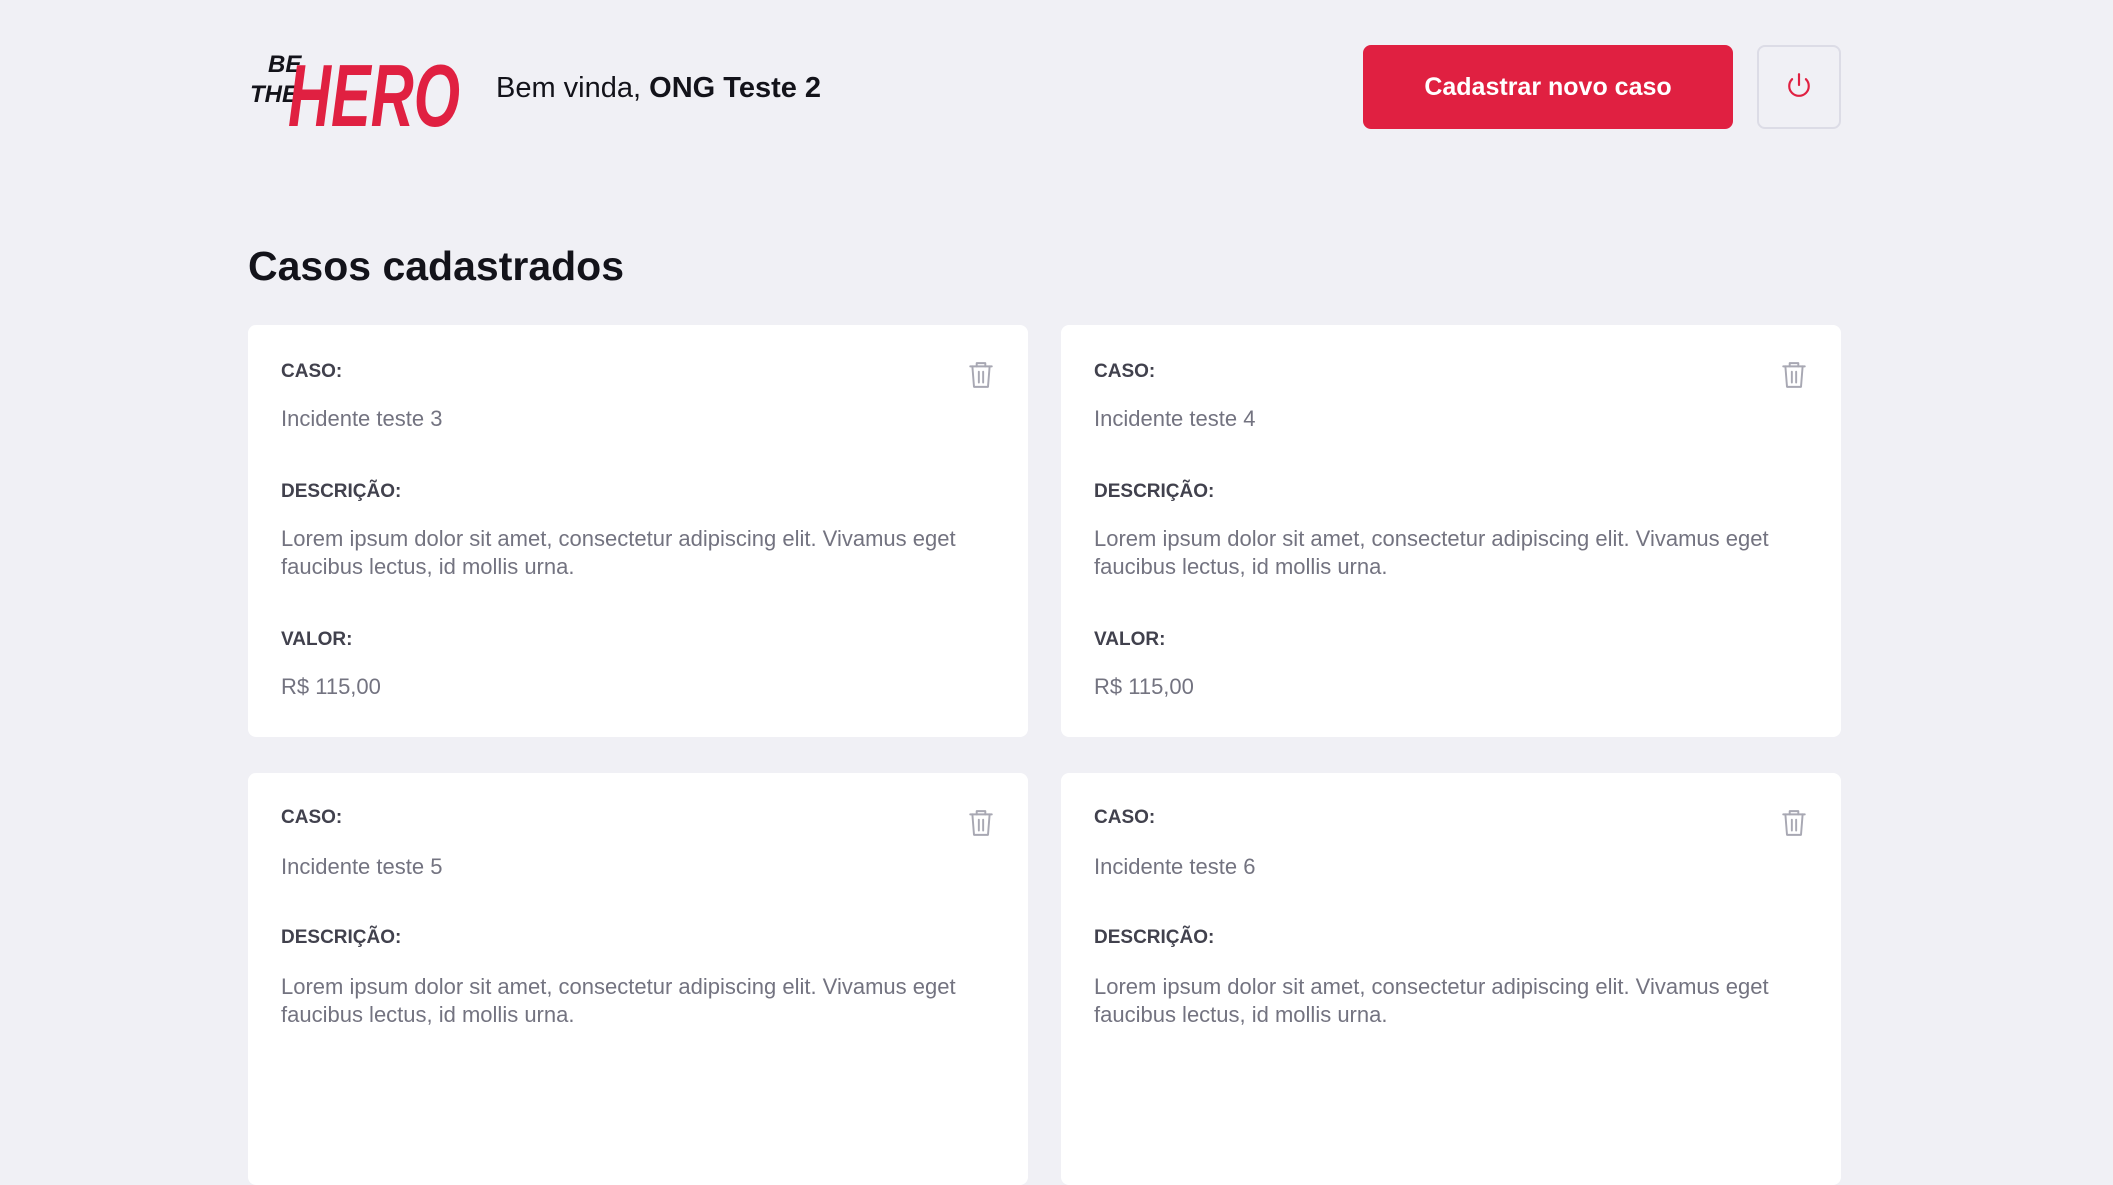 Image resolution: width=2113 pixels, height=1185 pixels. Describe the element at coordinates (362, 418) in the screenshot. I see `case-title: Incidente teste 3` at that location.